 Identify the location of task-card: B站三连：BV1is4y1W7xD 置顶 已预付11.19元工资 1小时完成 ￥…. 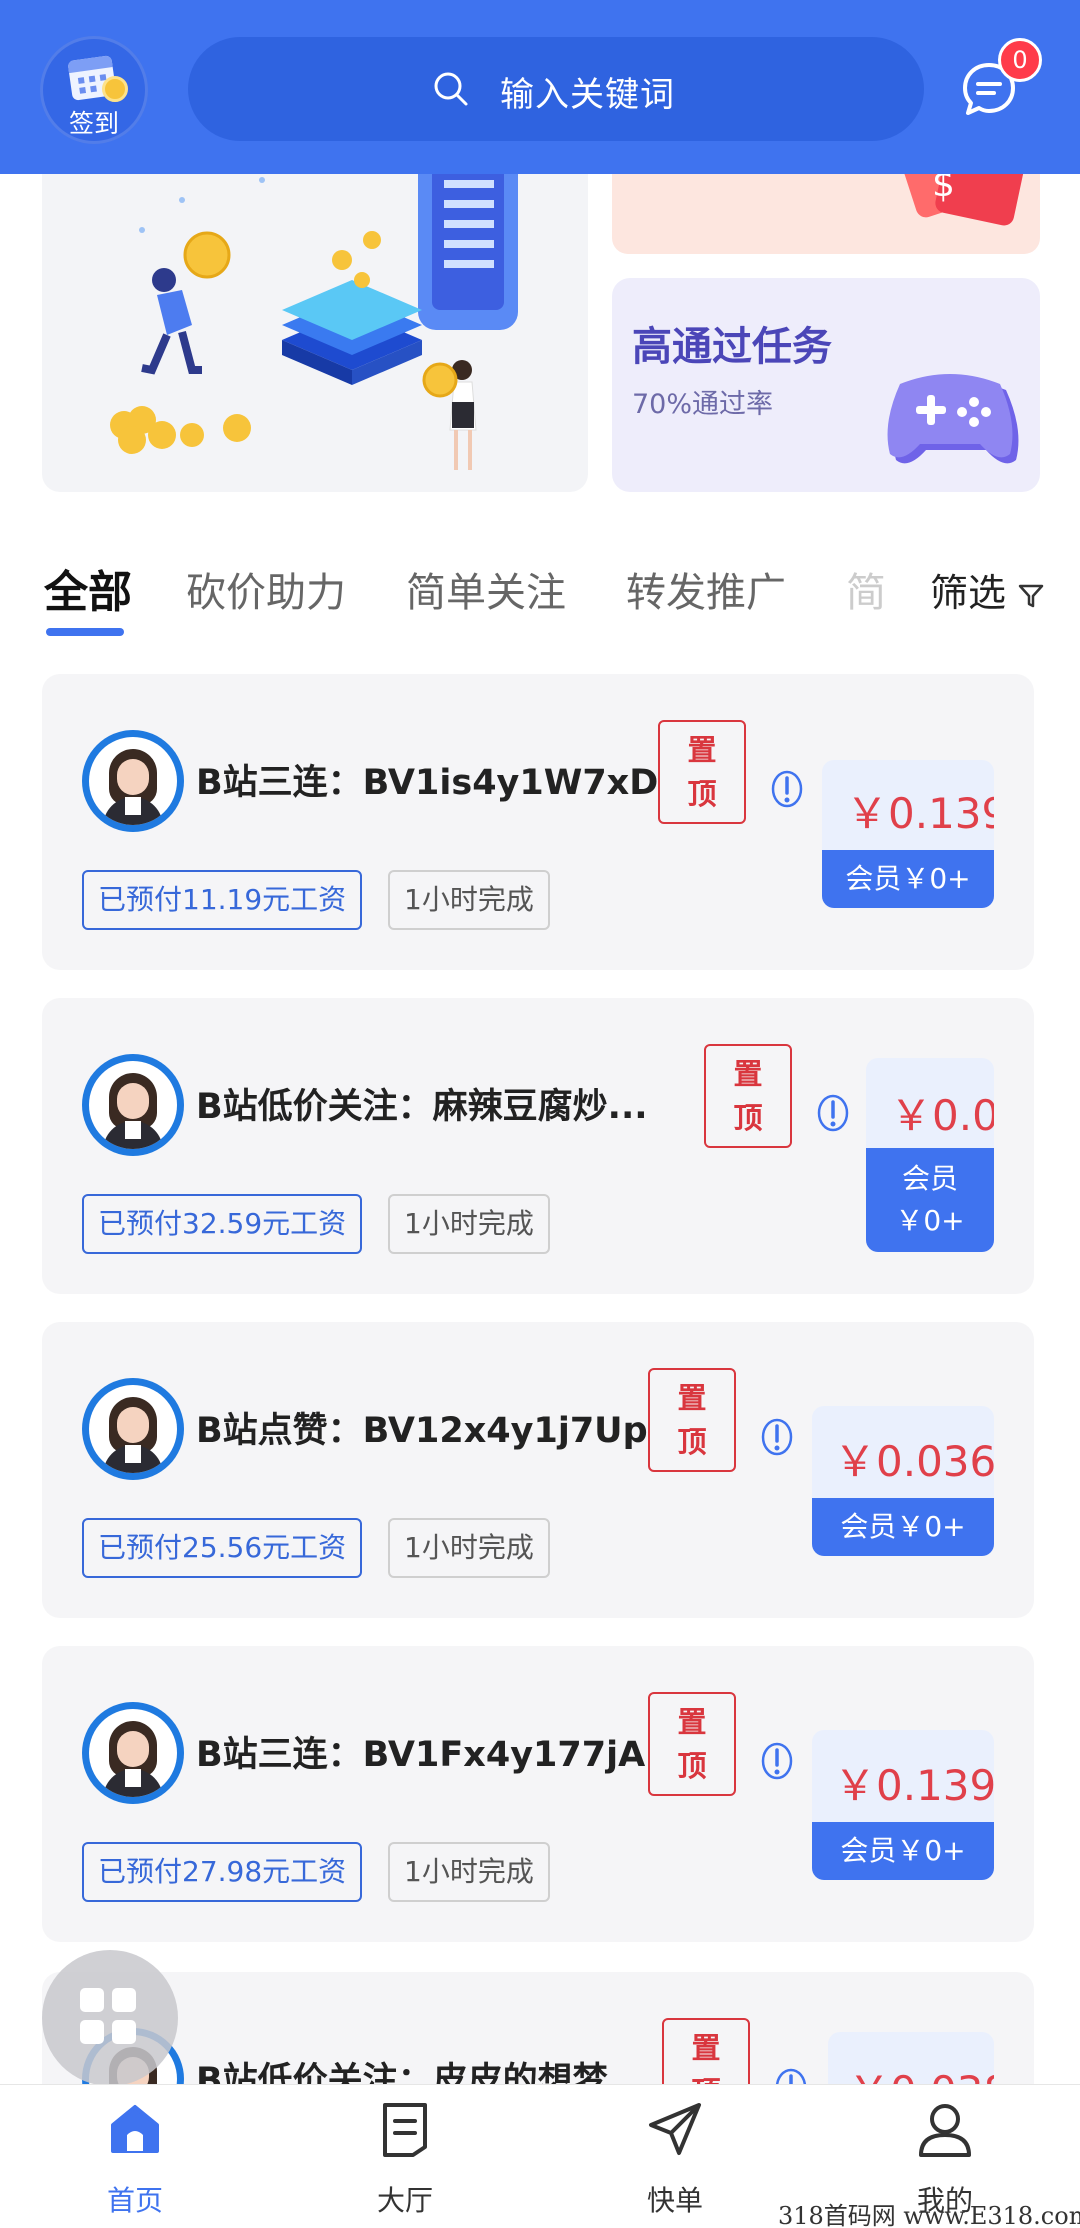
(538, 822).